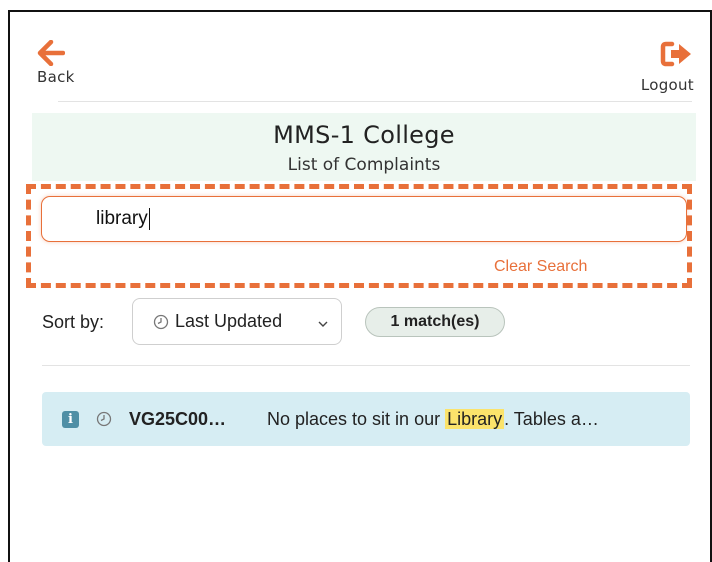 The height and width of the screenshot is (562, 712). I want to click on logout-icon, so click(675, 54).